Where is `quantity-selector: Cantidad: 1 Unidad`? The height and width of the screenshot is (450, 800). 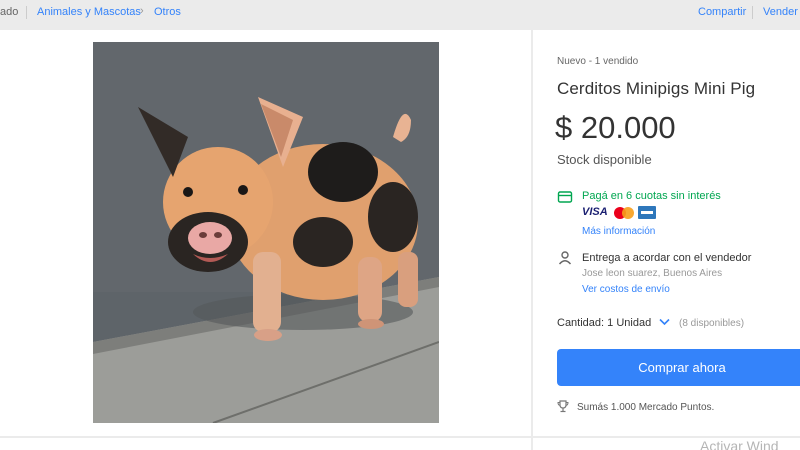
quantity-selector: Cantidad: 1 Unidad is located at coordinates (604, 323).